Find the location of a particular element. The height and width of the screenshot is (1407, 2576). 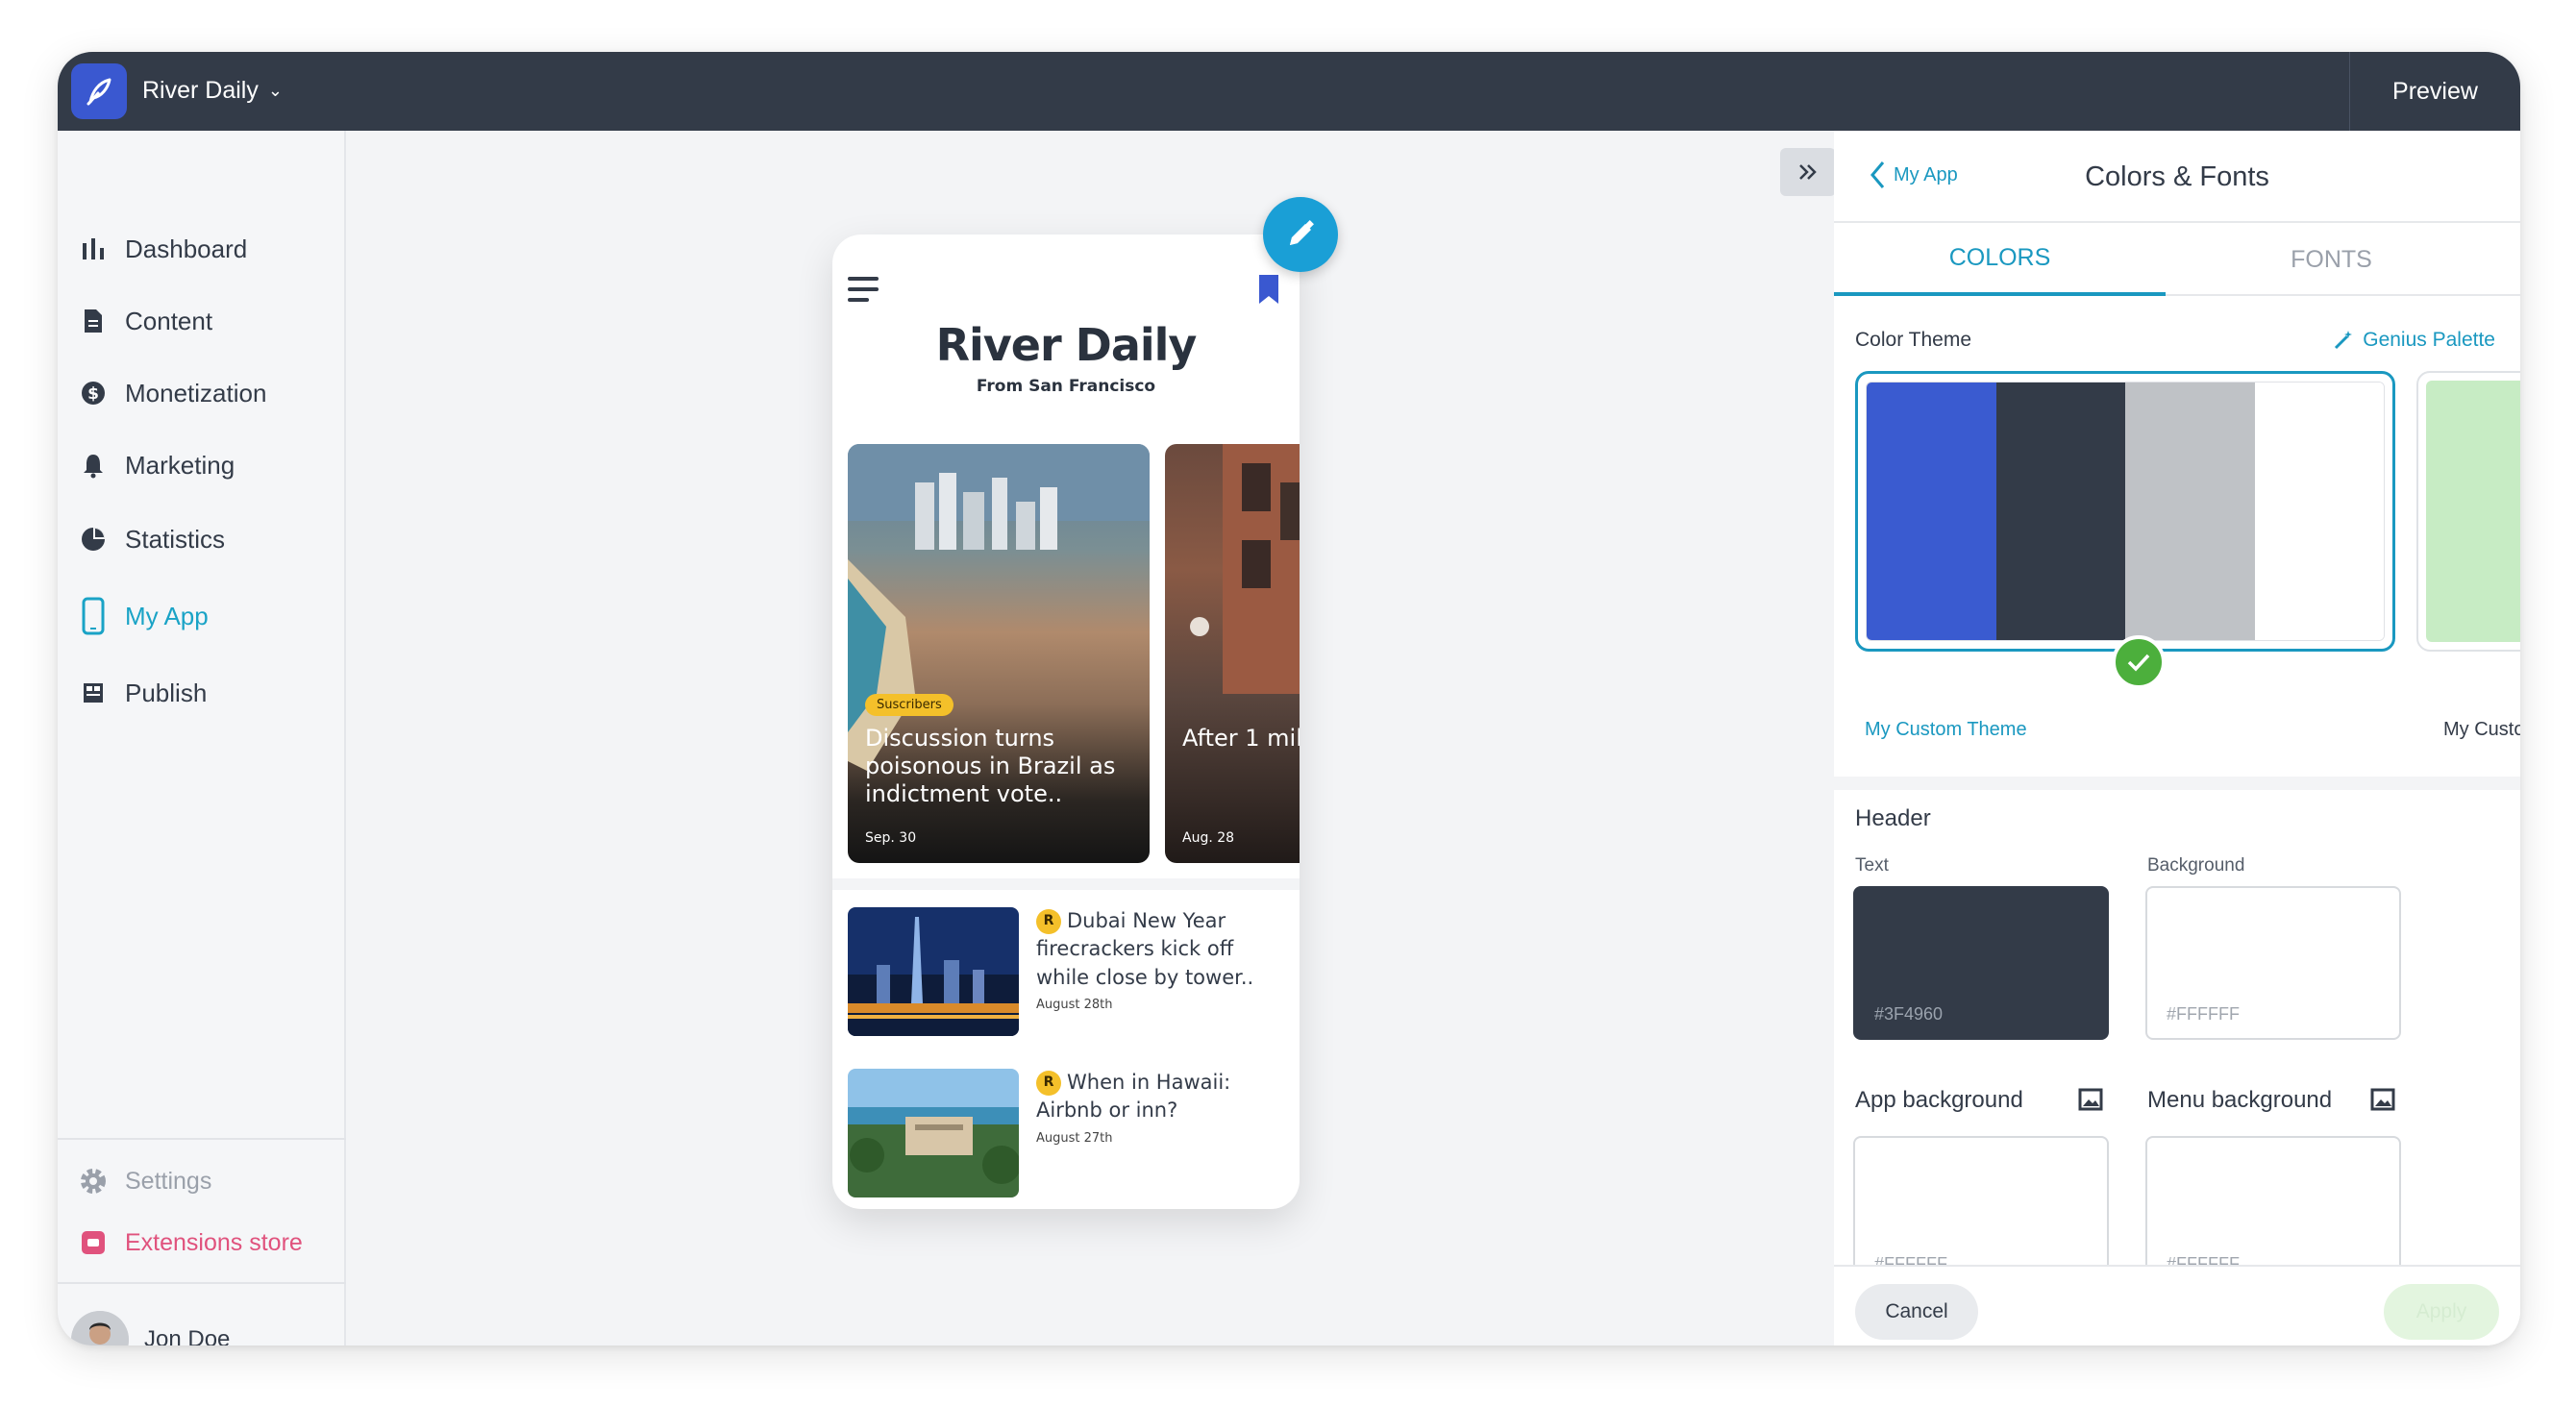

theme-name: My Custom Theme is located at coordinates (1946, 729).